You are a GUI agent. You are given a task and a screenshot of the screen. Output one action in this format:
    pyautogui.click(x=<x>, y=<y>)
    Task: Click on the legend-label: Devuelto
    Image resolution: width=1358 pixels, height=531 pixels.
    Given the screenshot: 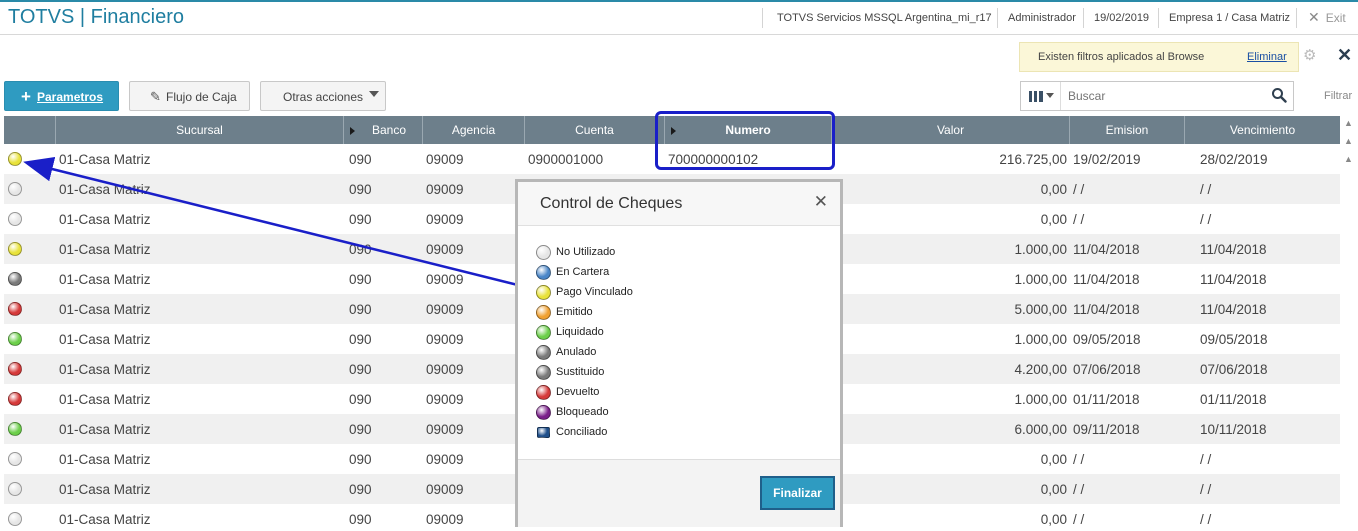 What is the action you would take?
    pyautogui.click(x=578, y=392)
    